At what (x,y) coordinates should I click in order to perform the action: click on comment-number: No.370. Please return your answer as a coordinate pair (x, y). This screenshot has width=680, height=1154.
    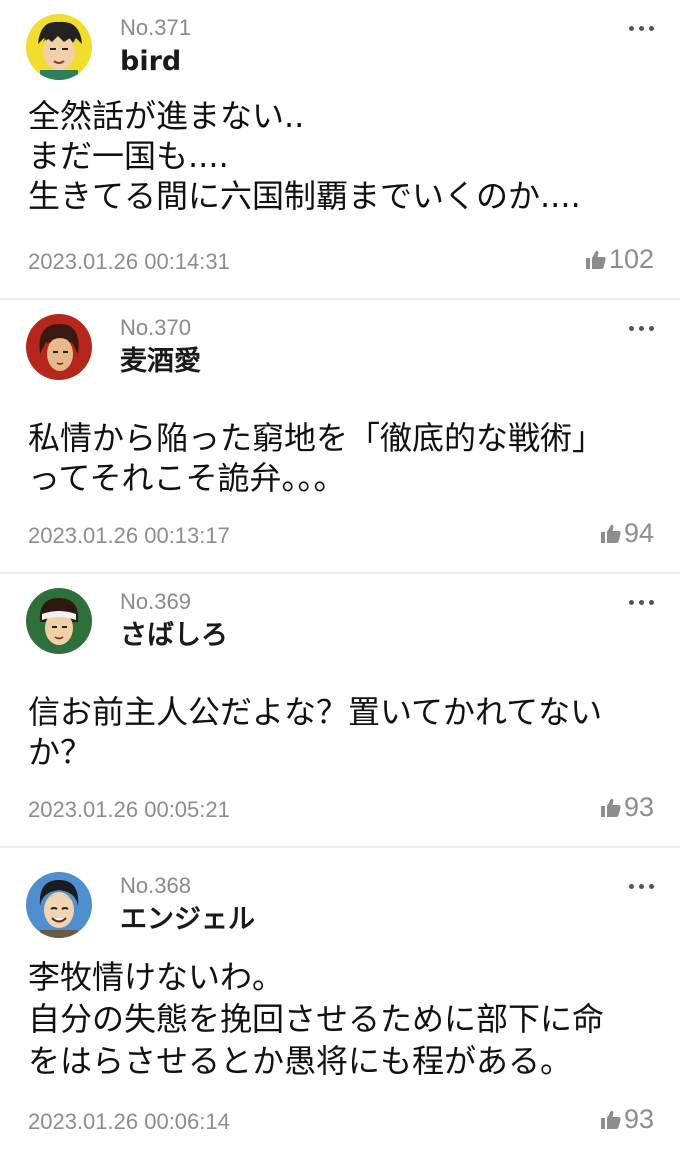
    Looking at the image, I should click on (155, 327).